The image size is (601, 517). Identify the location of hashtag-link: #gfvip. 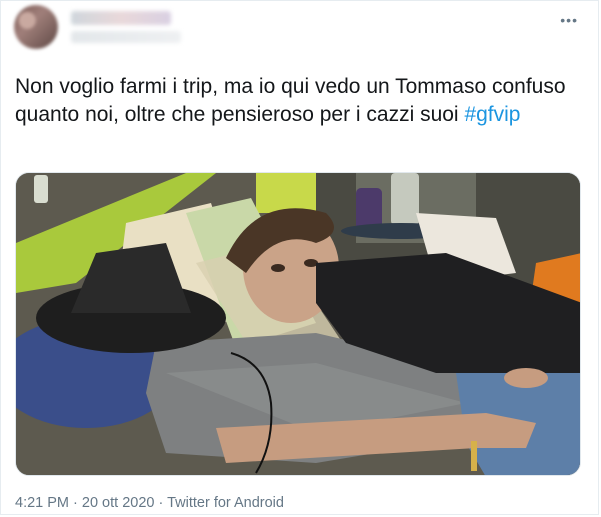
(492, 114).